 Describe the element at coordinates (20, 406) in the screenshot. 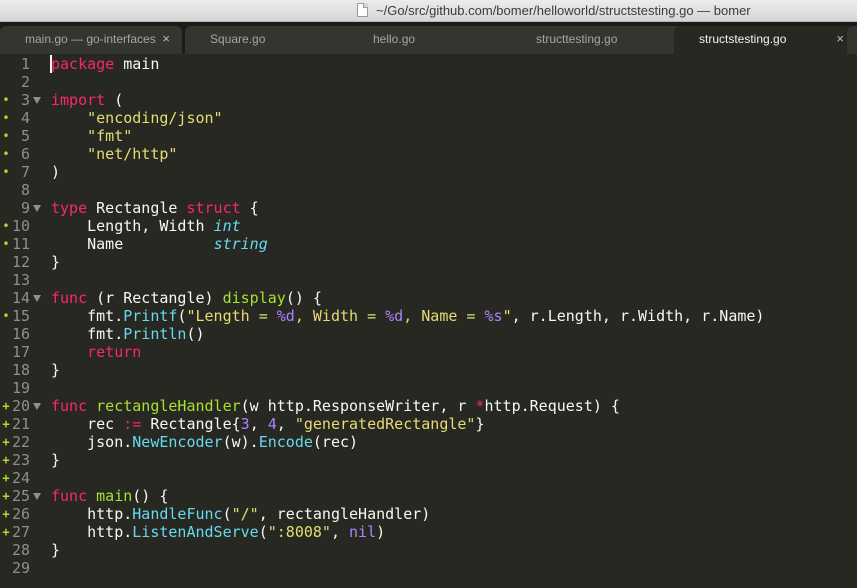

I see `line-number: 20` at that location.